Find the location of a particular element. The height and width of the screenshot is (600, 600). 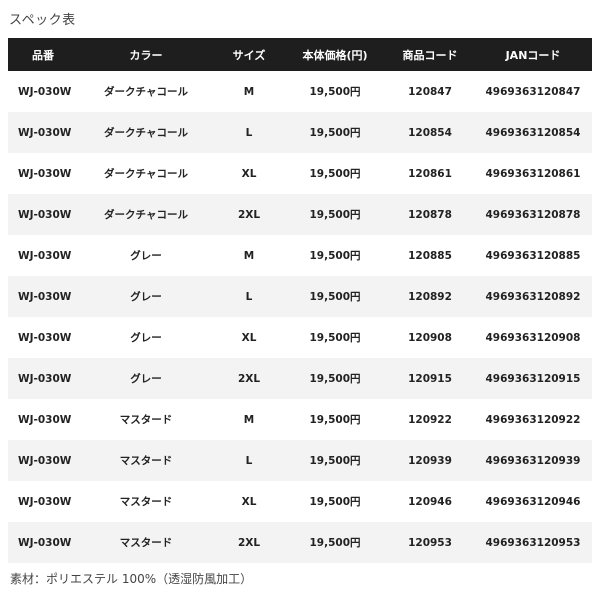

cell-jan-code: 4969363120847 is located at coordinates (533, 91).